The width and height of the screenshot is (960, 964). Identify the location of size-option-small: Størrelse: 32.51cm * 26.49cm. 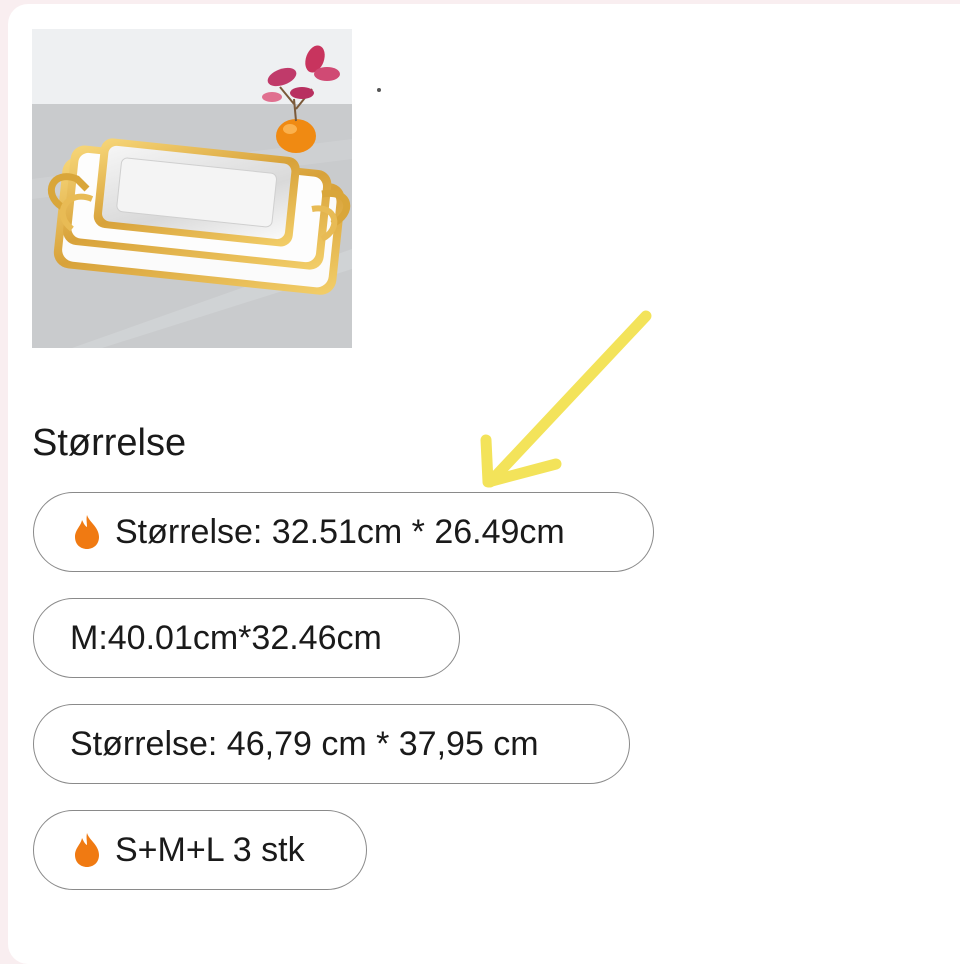
(343, 532).